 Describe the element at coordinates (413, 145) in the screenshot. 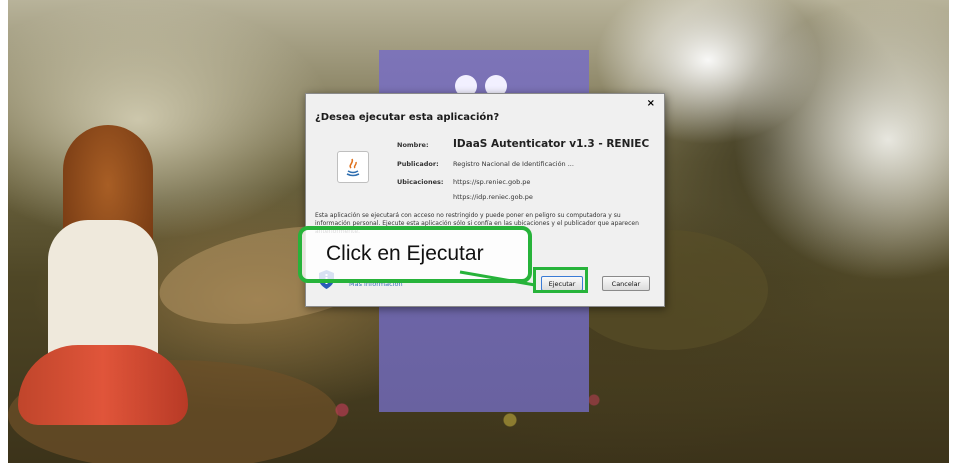

I see `name-label: Nombre:` at that location.